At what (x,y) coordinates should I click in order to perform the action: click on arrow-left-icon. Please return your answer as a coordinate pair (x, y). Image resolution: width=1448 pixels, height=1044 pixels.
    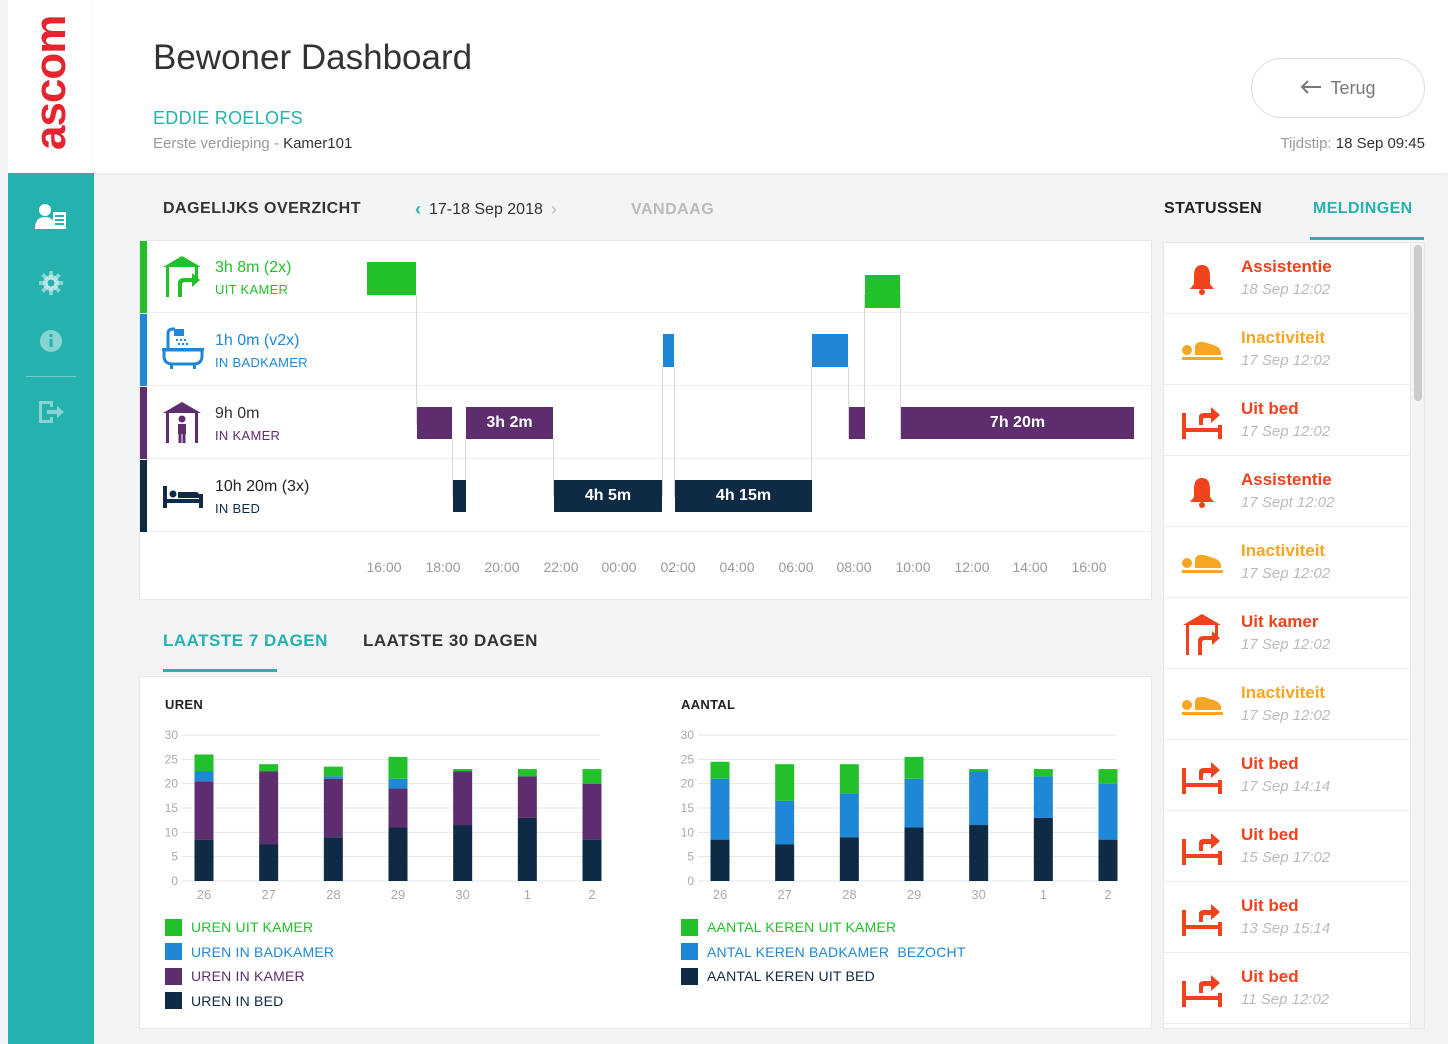
    Looking at the image, I should click on (1311, 88).